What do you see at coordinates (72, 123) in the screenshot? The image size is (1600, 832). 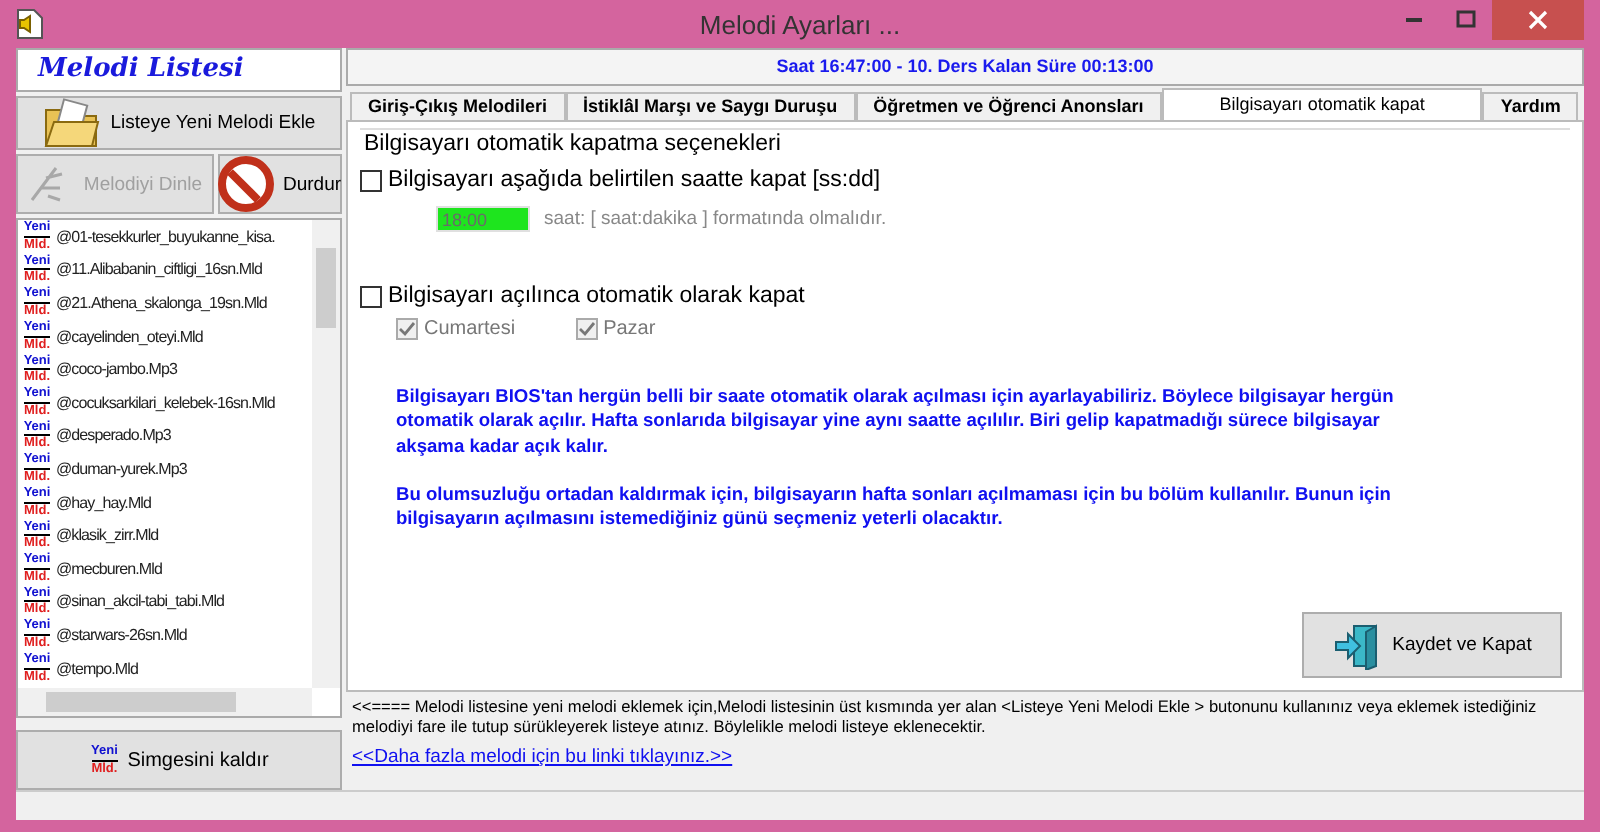 I see `folder-icon` at bounding box center [72, 123].